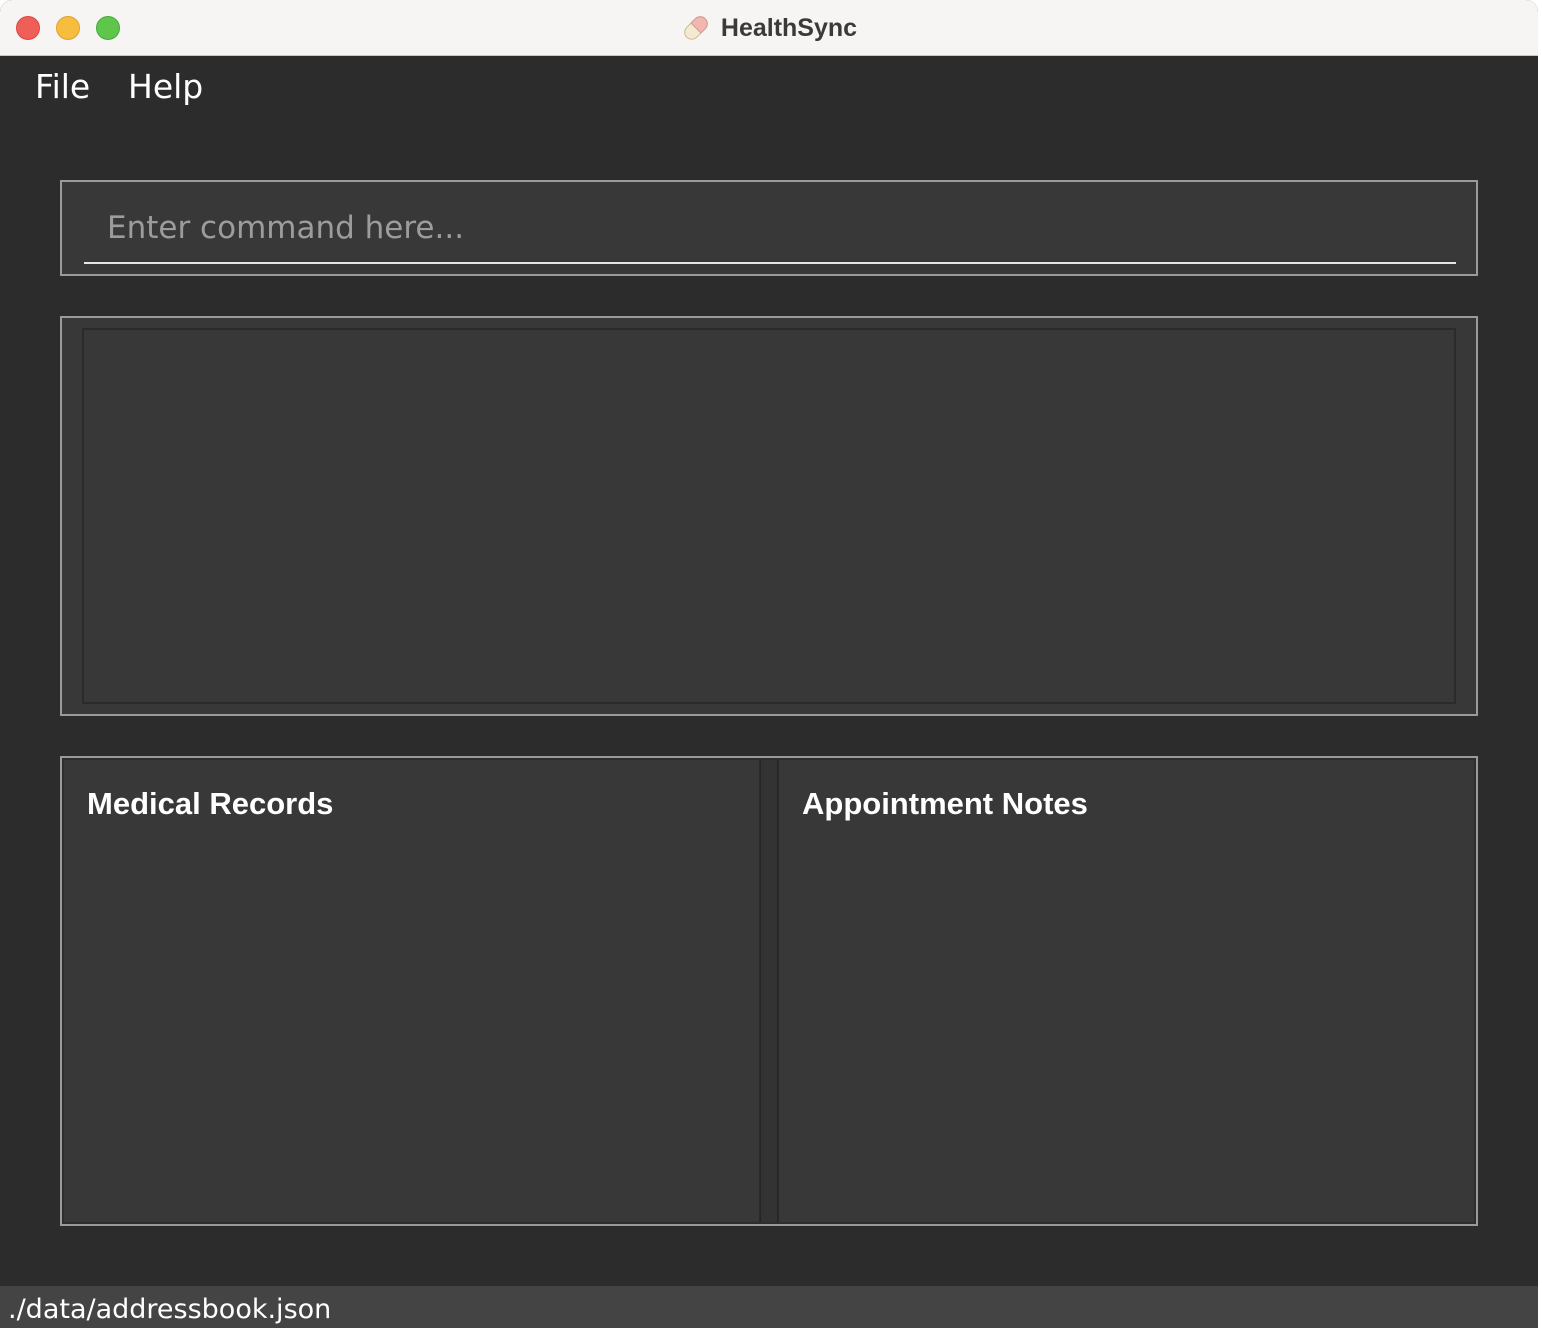 This screenshot has width=1542, height=1328. Describe the element at coordinates (1540, 664) in the screenshot. I see `window-edge` at that location.